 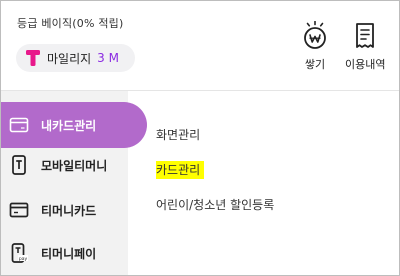 What do you see at coordinates (69, 210) in the screenshot?
I see `sidebar-item-label: 티머니카드` at bounding box center [69, 210].